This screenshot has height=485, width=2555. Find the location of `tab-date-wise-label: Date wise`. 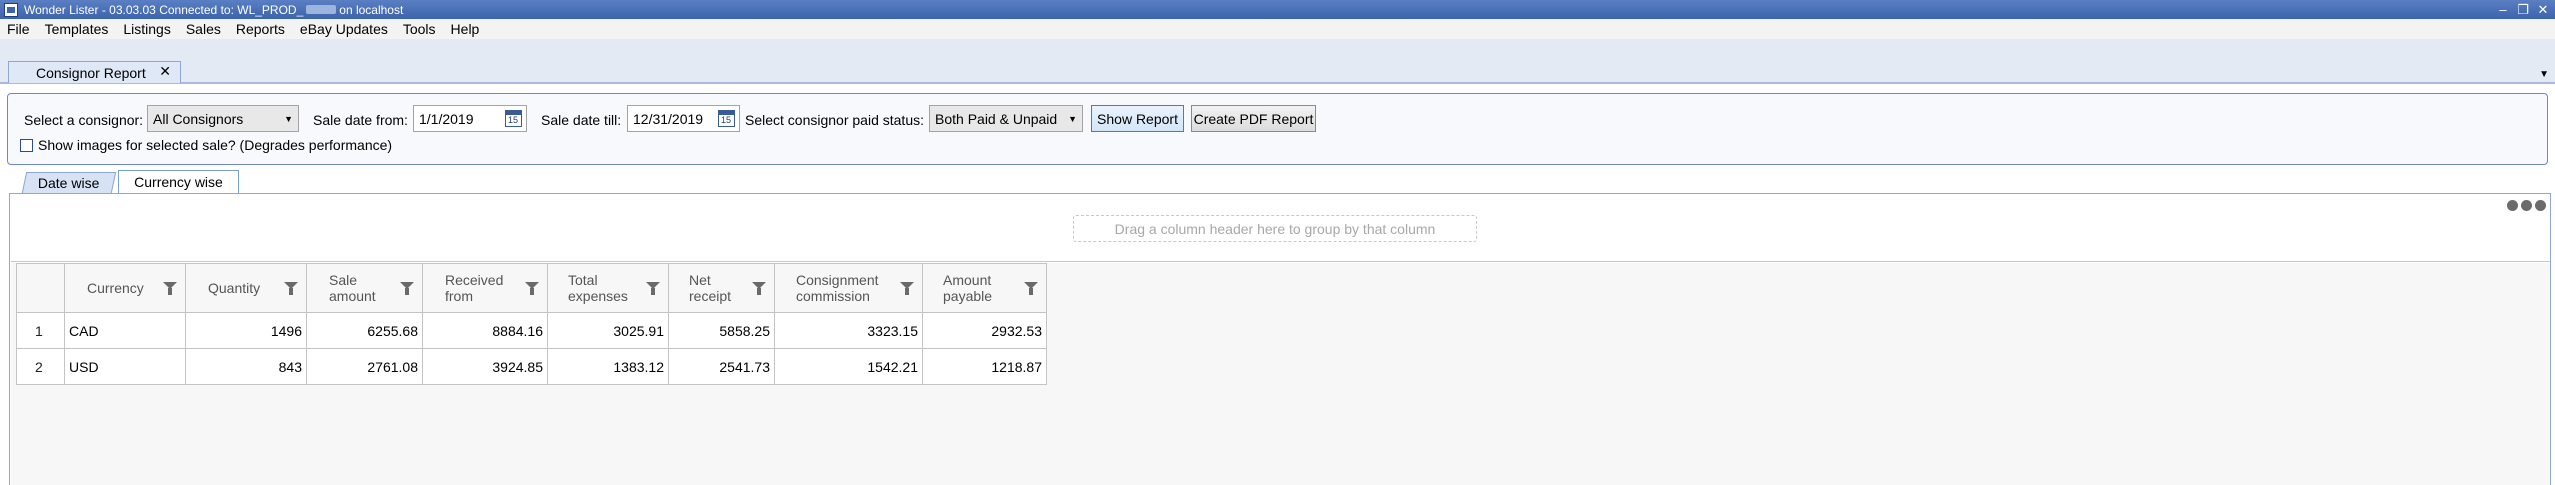

tab-date-wise-label: Date wise is located at coordinates (69, 183).